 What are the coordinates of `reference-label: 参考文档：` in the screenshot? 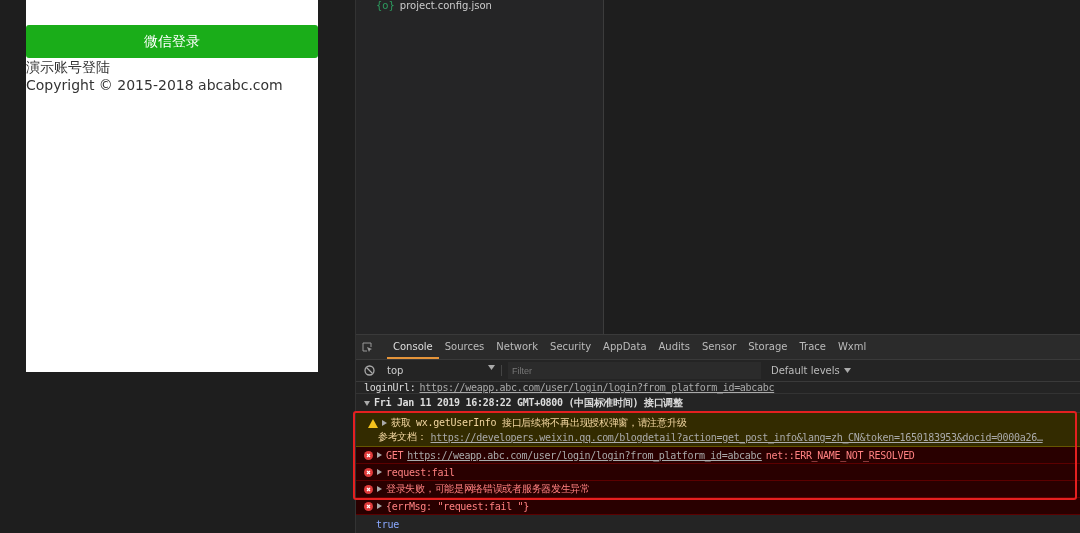 It's located at (402, 437).